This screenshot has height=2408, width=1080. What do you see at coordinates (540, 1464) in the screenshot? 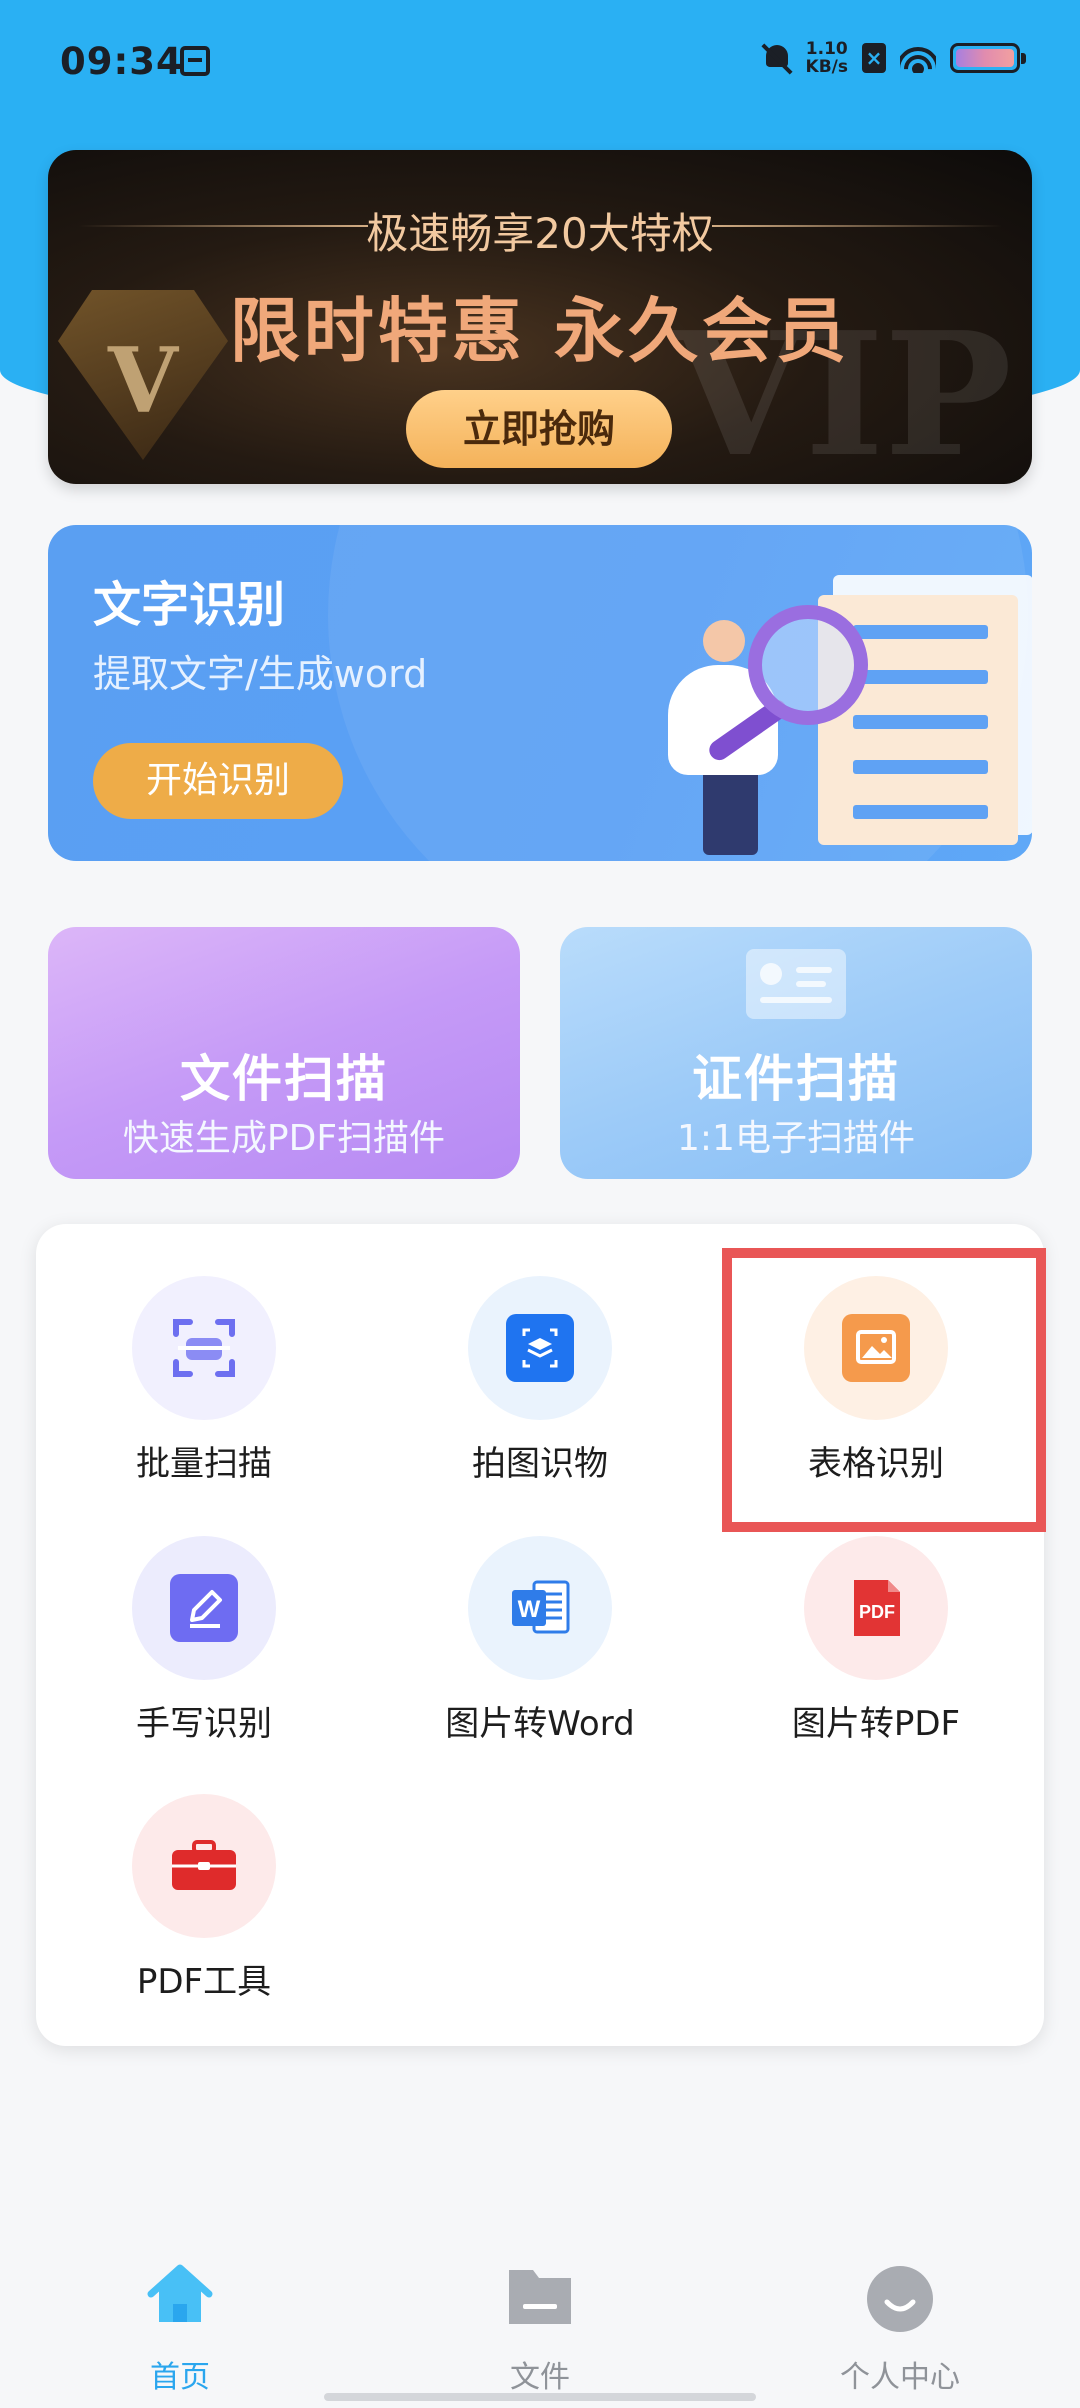
I see `tool-label: 拍图识物` at bounding box center [540, 1464].